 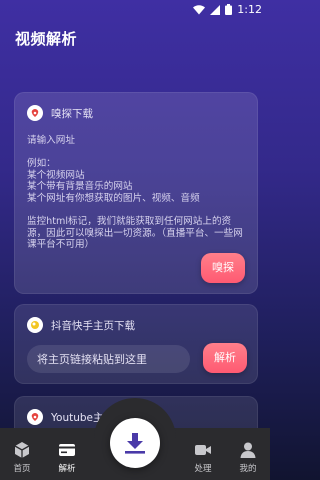 I want to click on nav-item-home: 首页, so click(x=22, y=457).